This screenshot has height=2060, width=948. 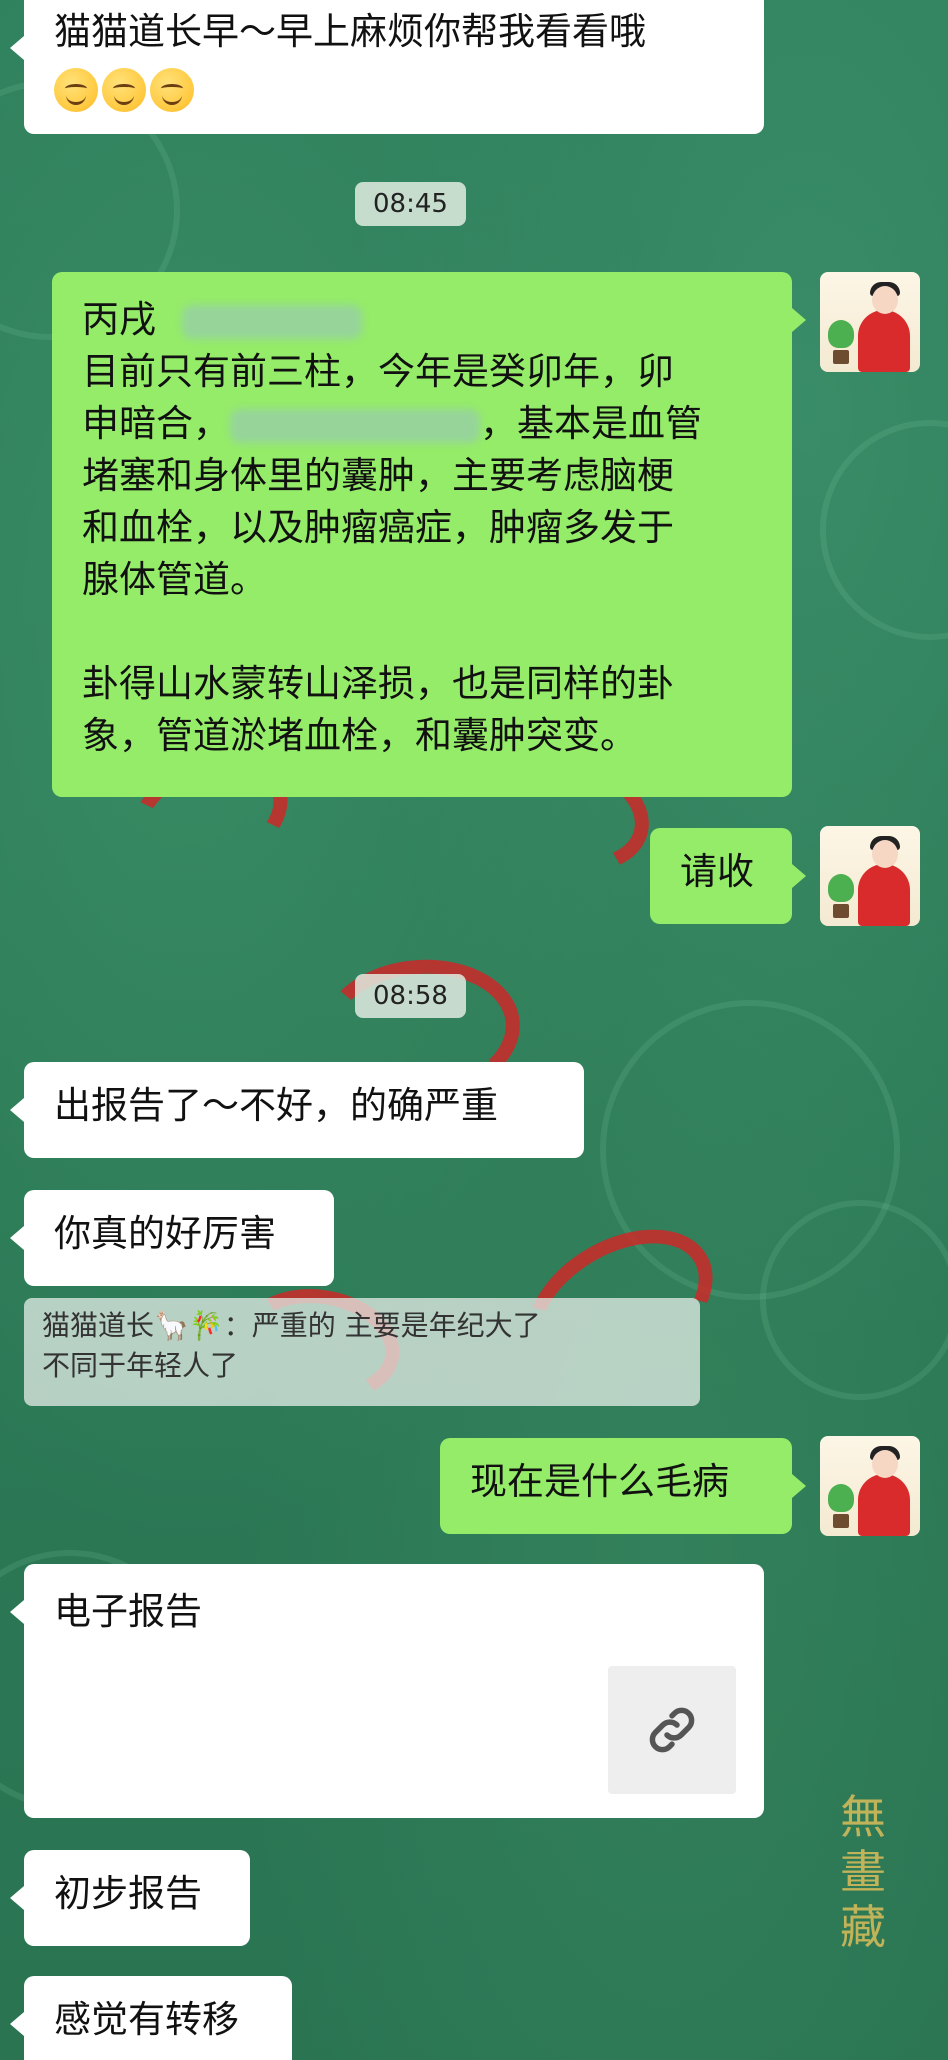 I want to click on message-text: 初步报告, so click(x=128, y=1893).